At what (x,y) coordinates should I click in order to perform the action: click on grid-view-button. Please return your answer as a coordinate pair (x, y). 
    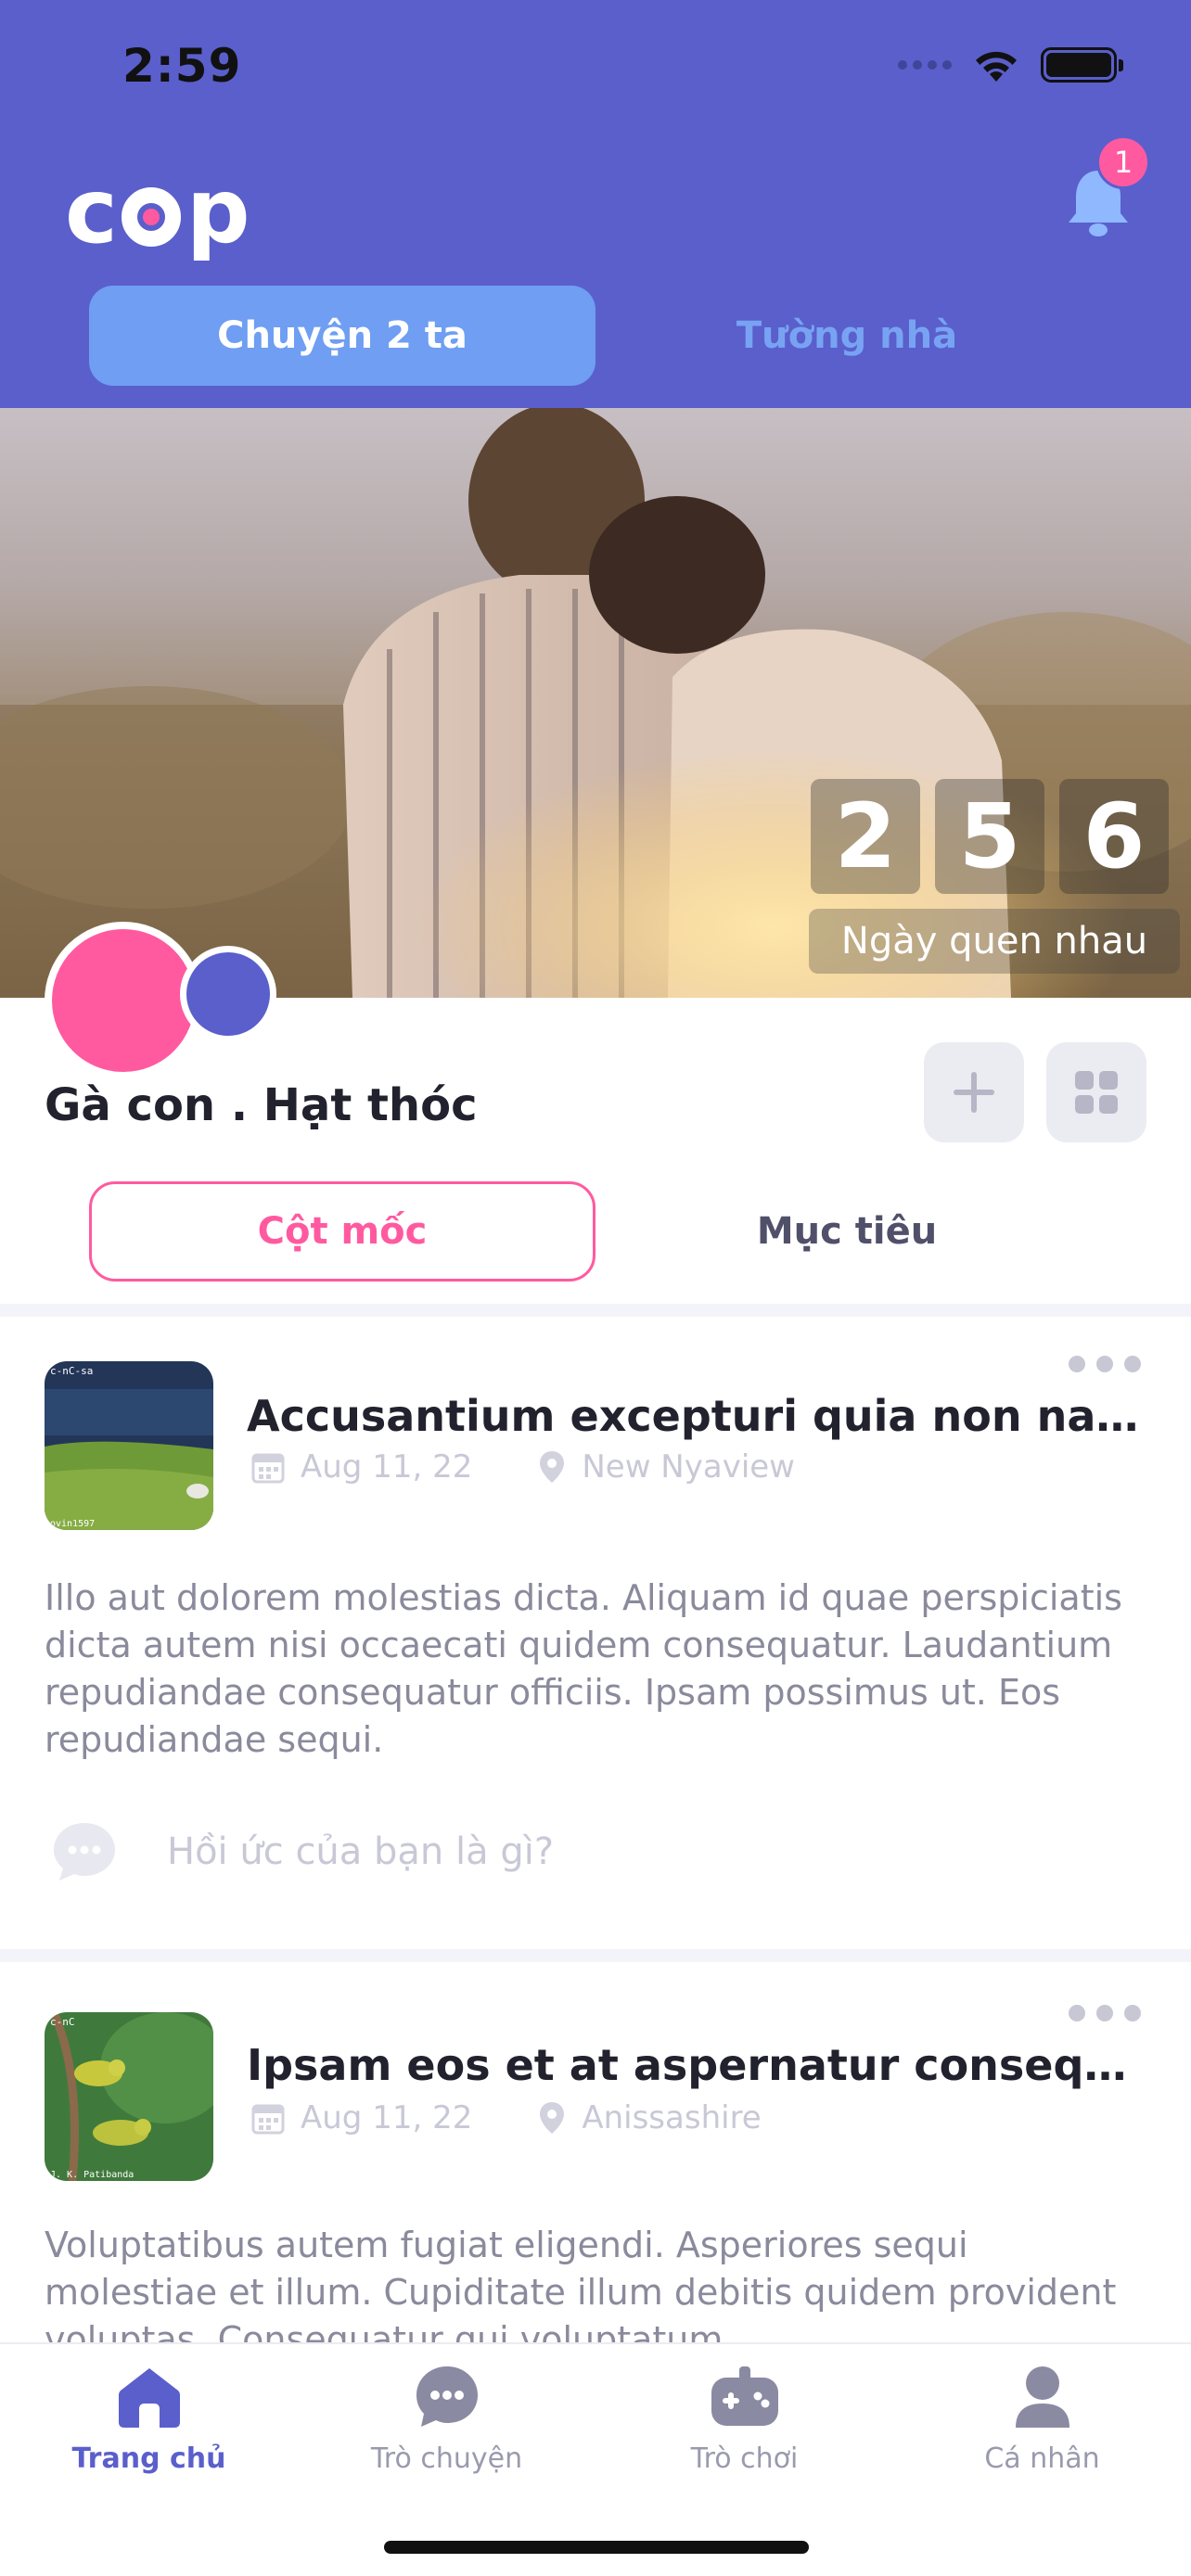
    Looking at the image, I should click on (1096, 1092).